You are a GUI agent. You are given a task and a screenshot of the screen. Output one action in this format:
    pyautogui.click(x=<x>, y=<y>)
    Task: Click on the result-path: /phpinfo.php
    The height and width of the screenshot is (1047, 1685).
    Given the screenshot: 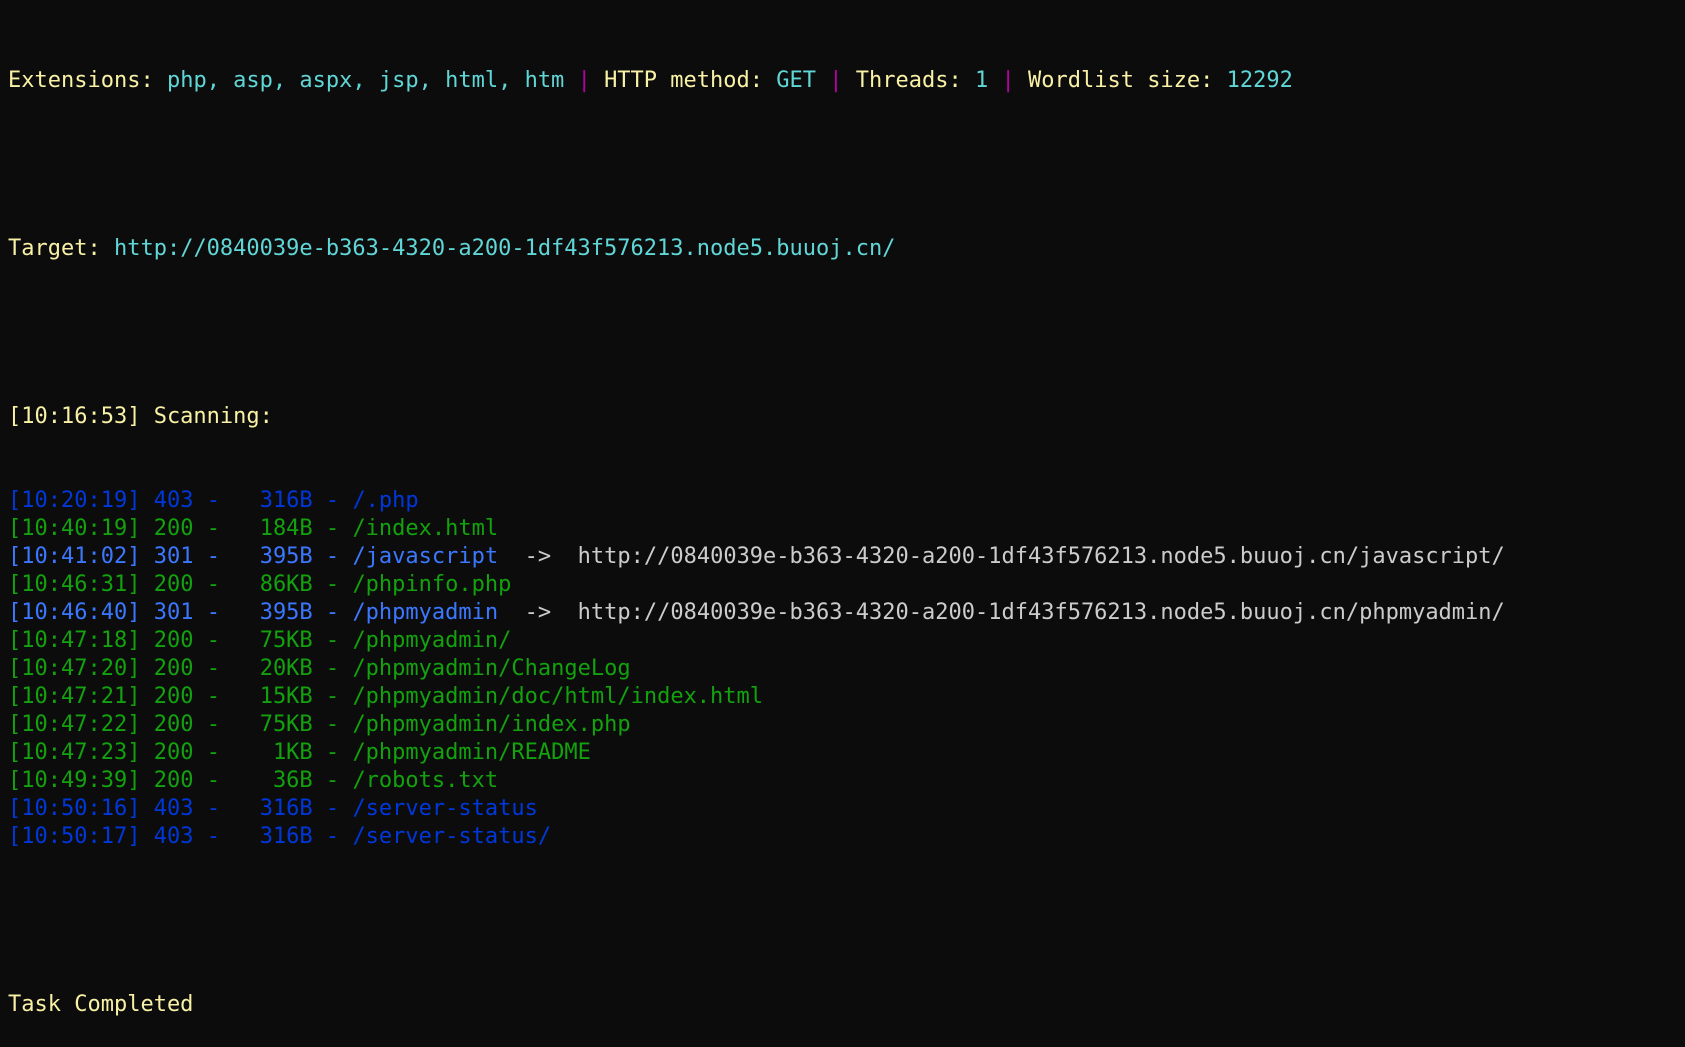 What is the action you would take?
    pyautogui.click(x=432, y=584)
    